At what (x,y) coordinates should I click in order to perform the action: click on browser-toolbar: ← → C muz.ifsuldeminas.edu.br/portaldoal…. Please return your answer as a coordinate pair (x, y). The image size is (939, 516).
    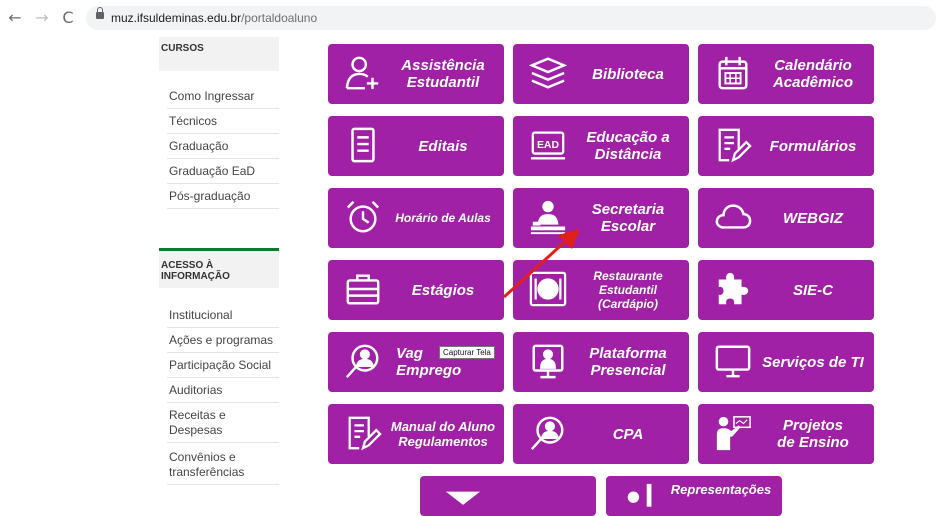
    Looking at the image, I should click on (469, 18).